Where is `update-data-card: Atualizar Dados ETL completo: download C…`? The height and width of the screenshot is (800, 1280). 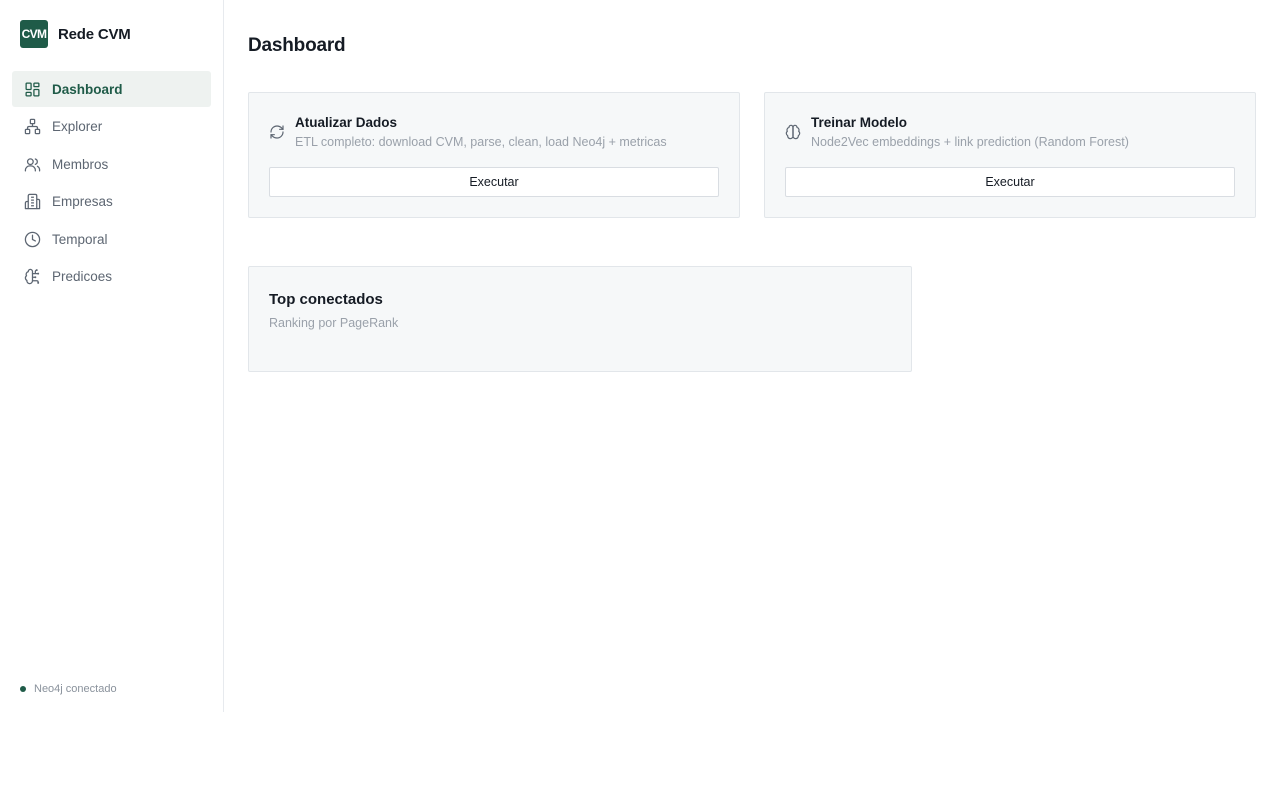 update-data-card: Atualizar Dados ETL completo: download C… is located at coordinates (494, 155).